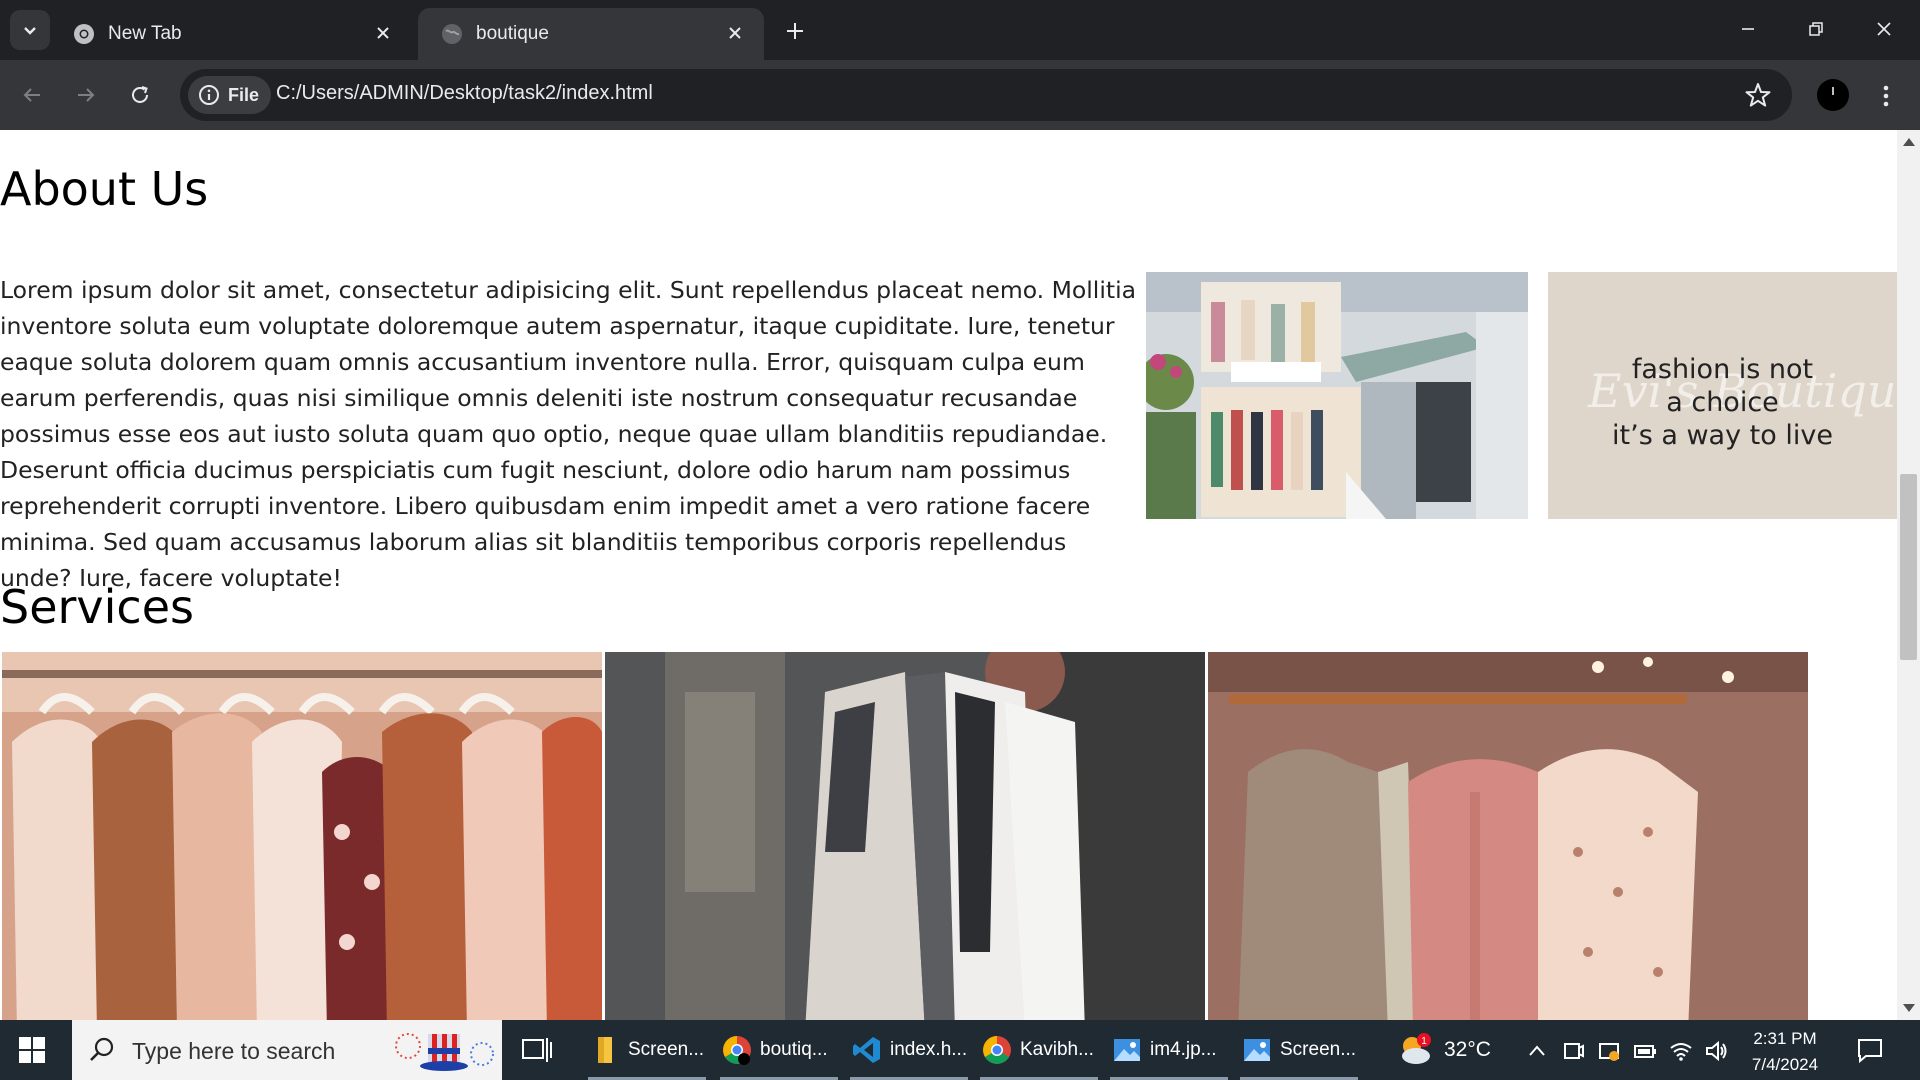  Describe the element at coordinates (1609, 1051) in the screenshot. I see `sync-status-icon` at that location.